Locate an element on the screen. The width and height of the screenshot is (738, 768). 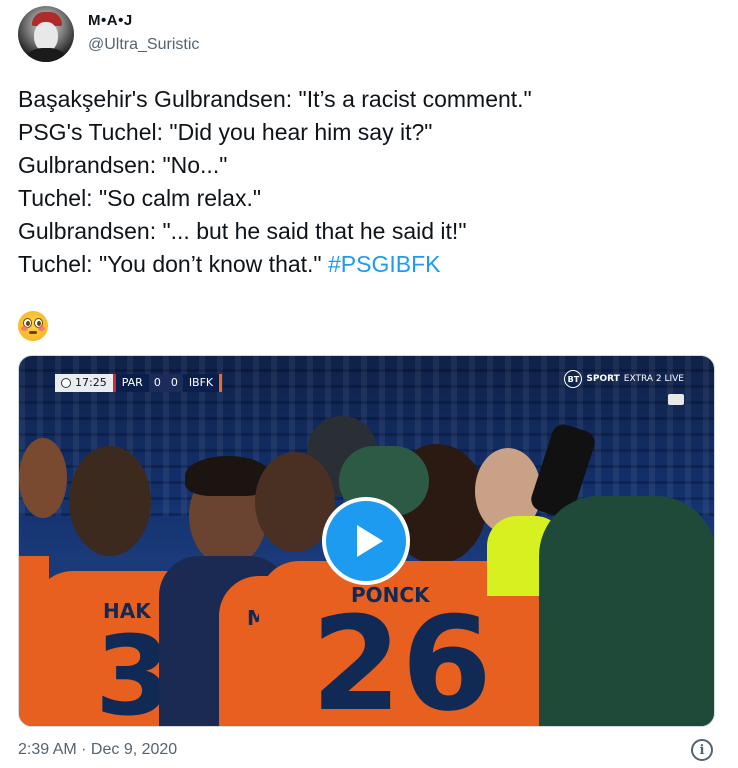
tweet-line: PSG's Tuchel: "Did you hear him say it?" is located at coordinates (225, 132).